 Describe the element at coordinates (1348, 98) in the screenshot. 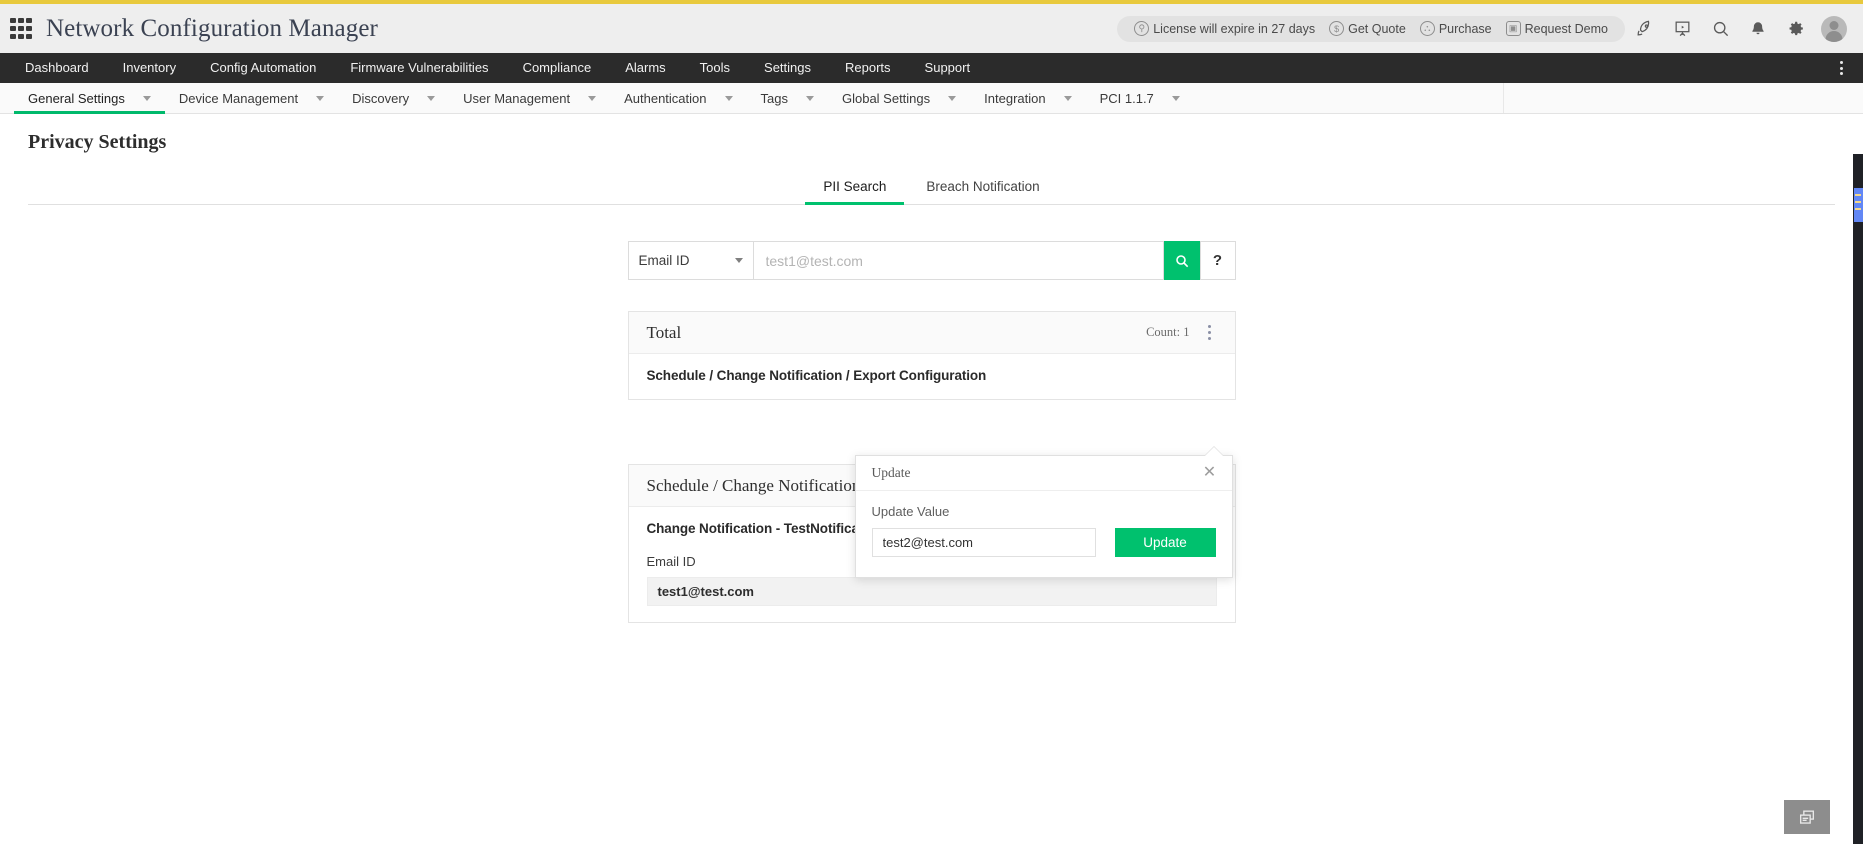

I see `subnav-spacer` at that location.